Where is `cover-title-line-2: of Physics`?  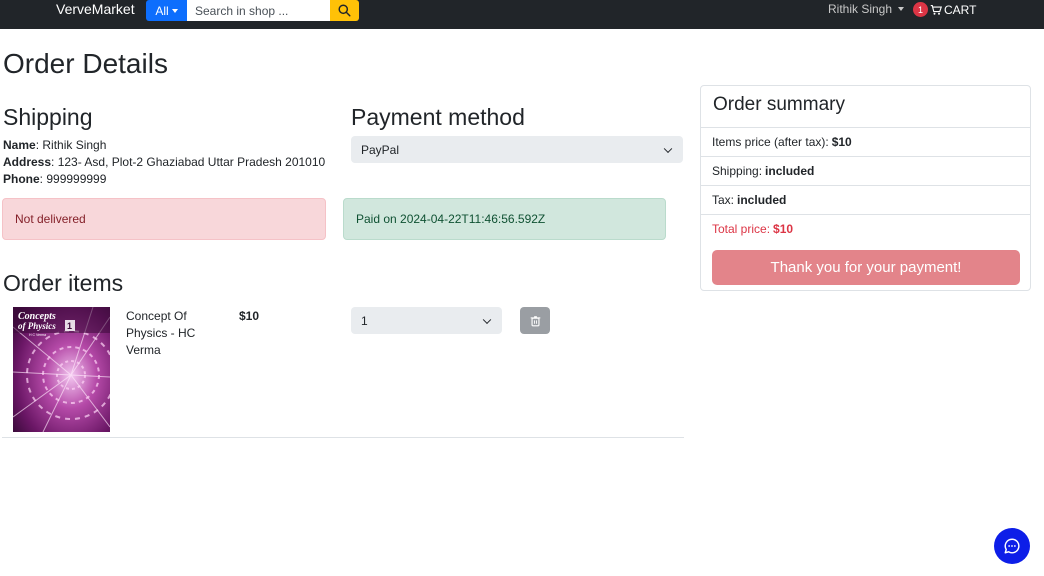 cover-title-line-2: of Physics is located at coordinates (37, 326).